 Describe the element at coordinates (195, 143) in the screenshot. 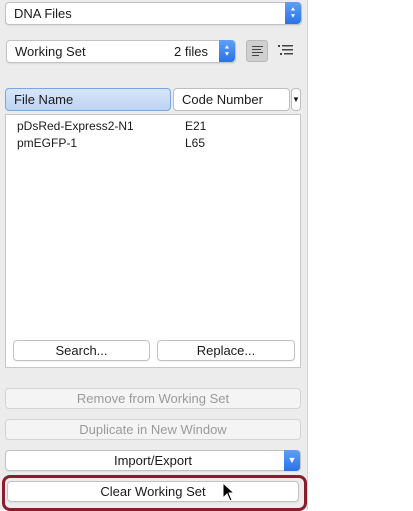

I see `code-number-cell: L65` at that location.